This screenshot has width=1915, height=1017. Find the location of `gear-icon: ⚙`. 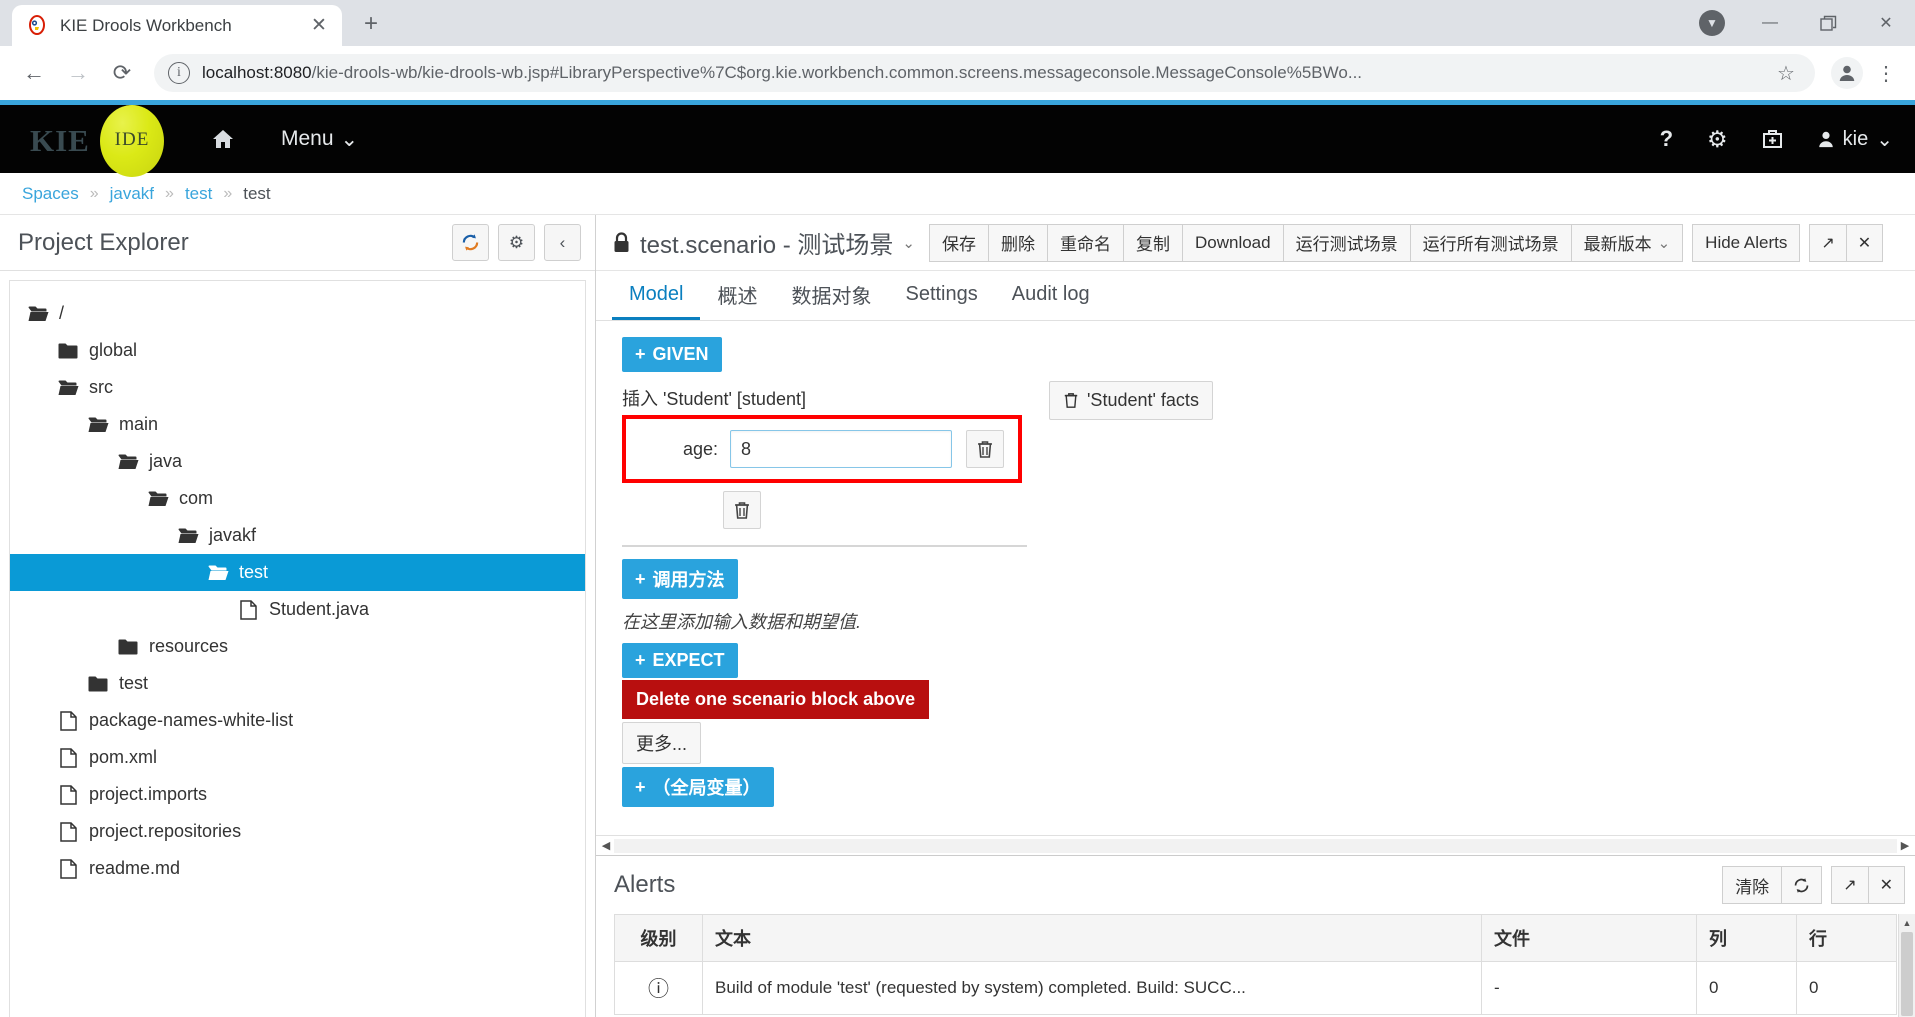

gear-icon: ⚙ is located at coordinates (1717, 139).